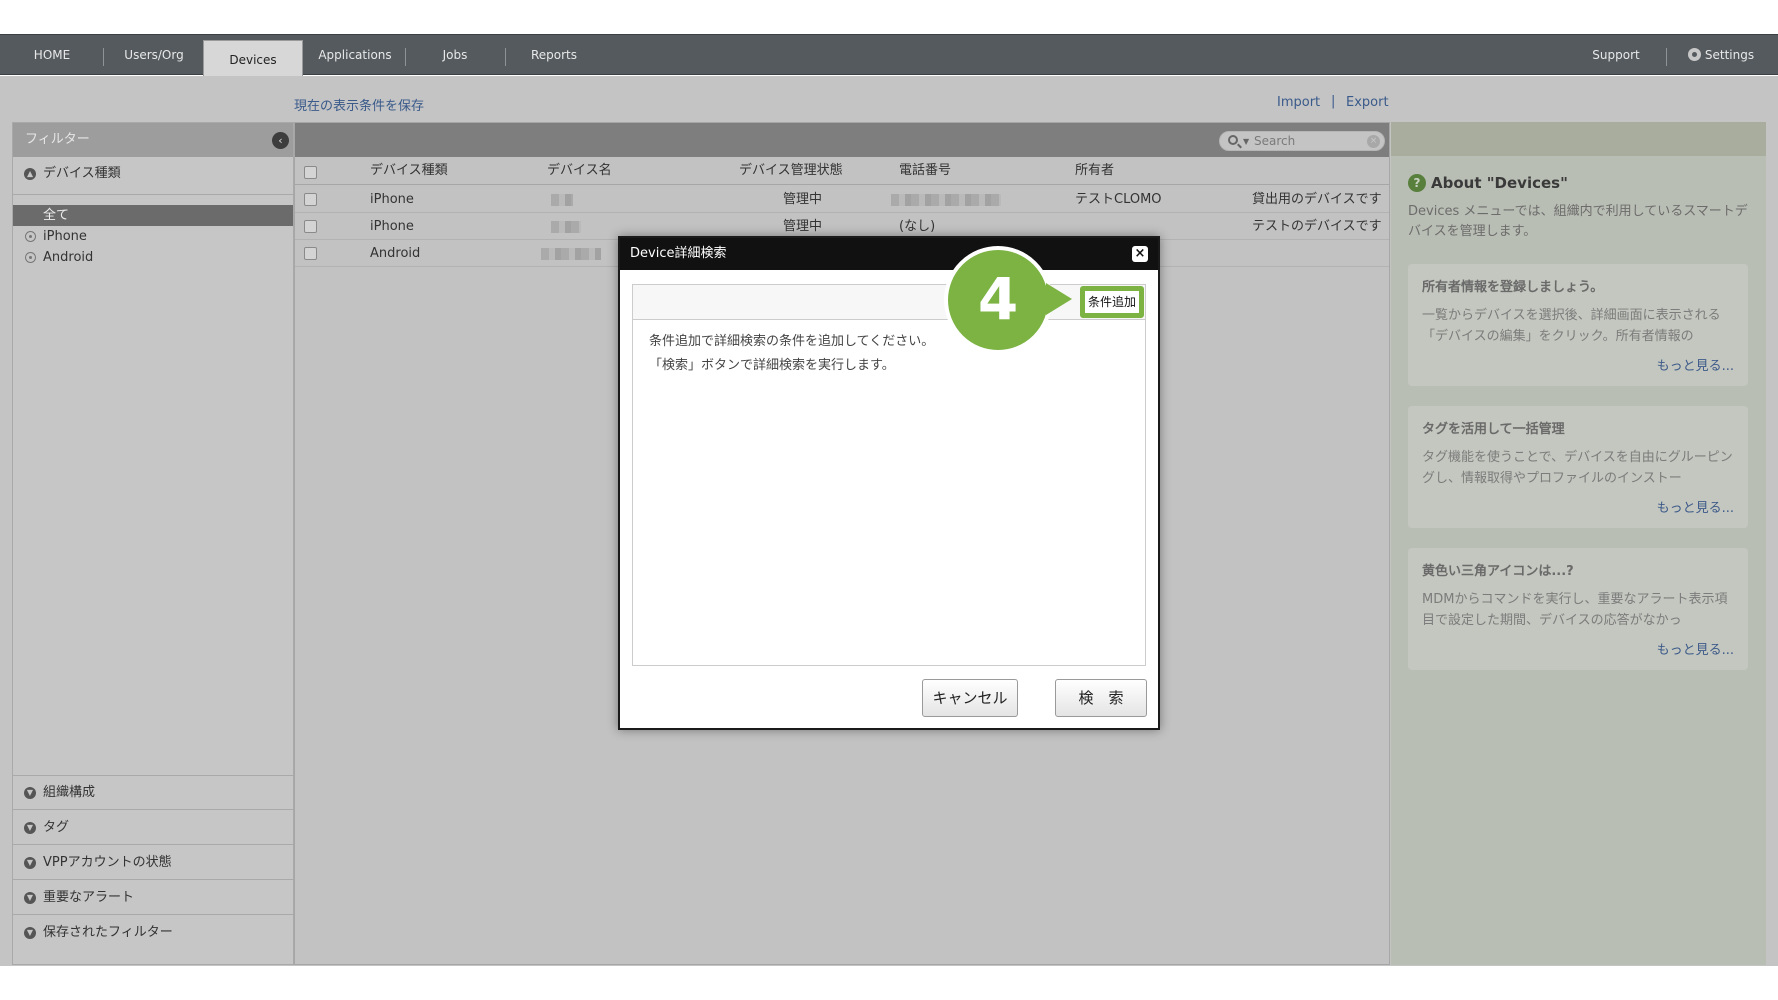  Describe the element at coordinates (153, 257) in the screenshot. I see `filter-item-android: Android` at that location.